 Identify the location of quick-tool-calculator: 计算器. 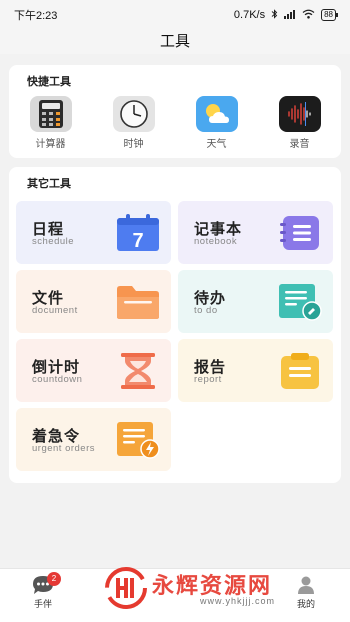
(50, 123).